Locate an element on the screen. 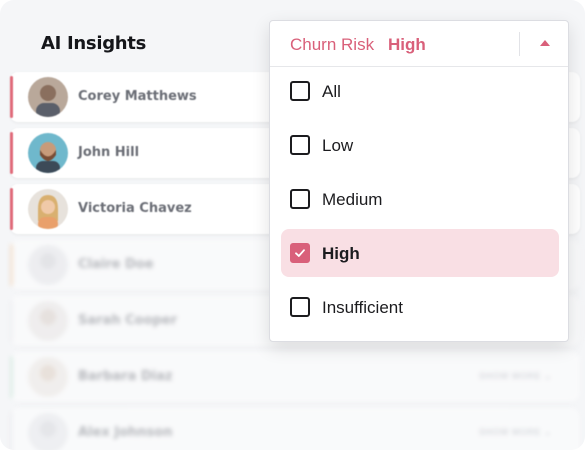  option-high: High is located at coordinates (420, 253).